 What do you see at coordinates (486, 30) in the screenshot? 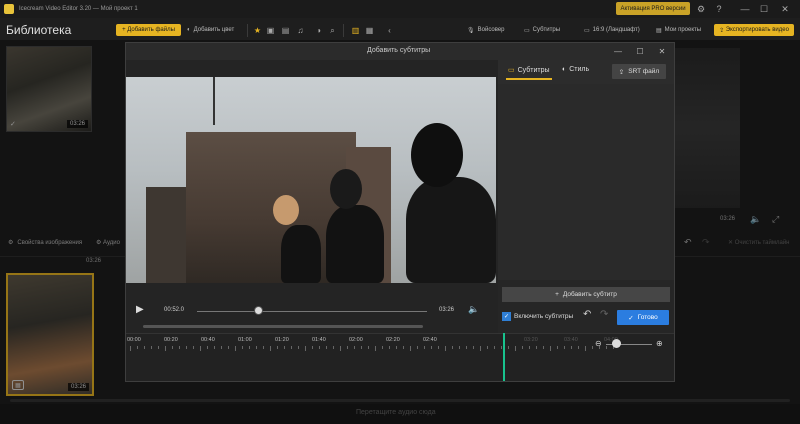
I see `voiceover-button: 🎙 Войсовер` at bounding box center [486, 30].